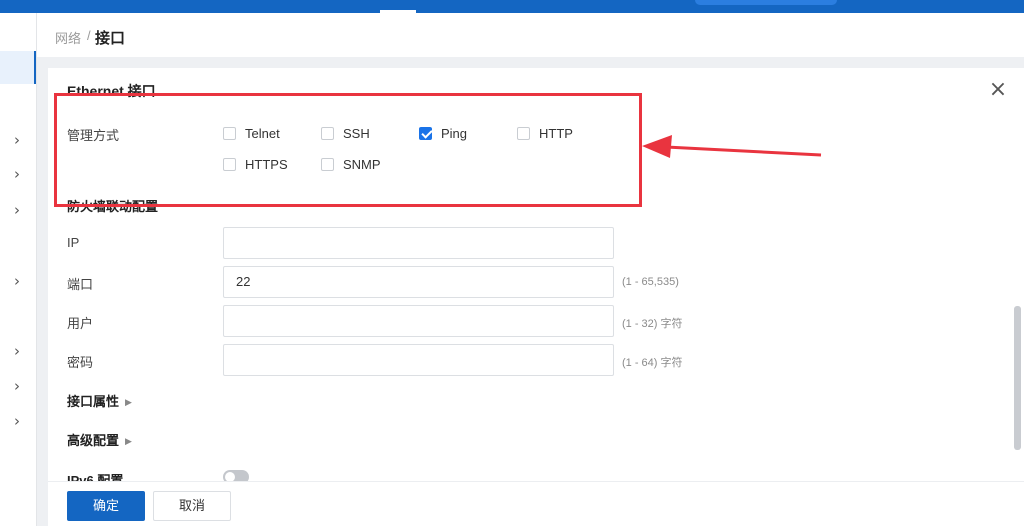 Image resolution: width=1024 pixels, height=526 pixels. I want to click on port-hint: (1 - 65,535), so click(650, 282).